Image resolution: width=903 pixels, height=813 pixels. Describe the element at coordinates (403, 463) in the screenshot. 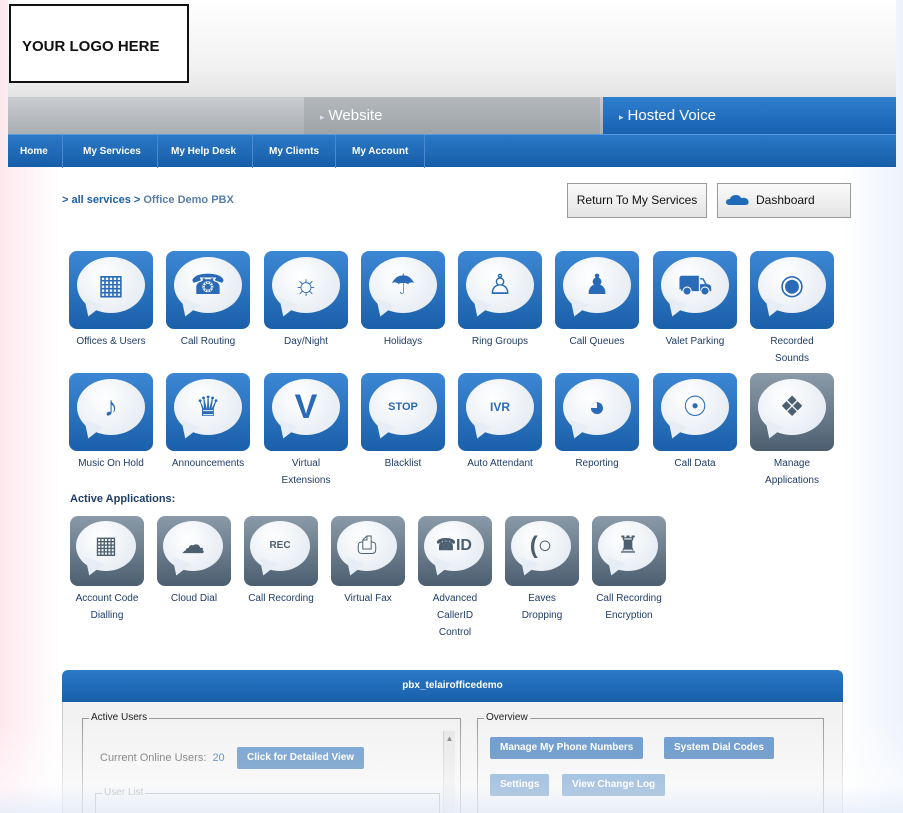

I see `service-label: Blacklist` at that location.